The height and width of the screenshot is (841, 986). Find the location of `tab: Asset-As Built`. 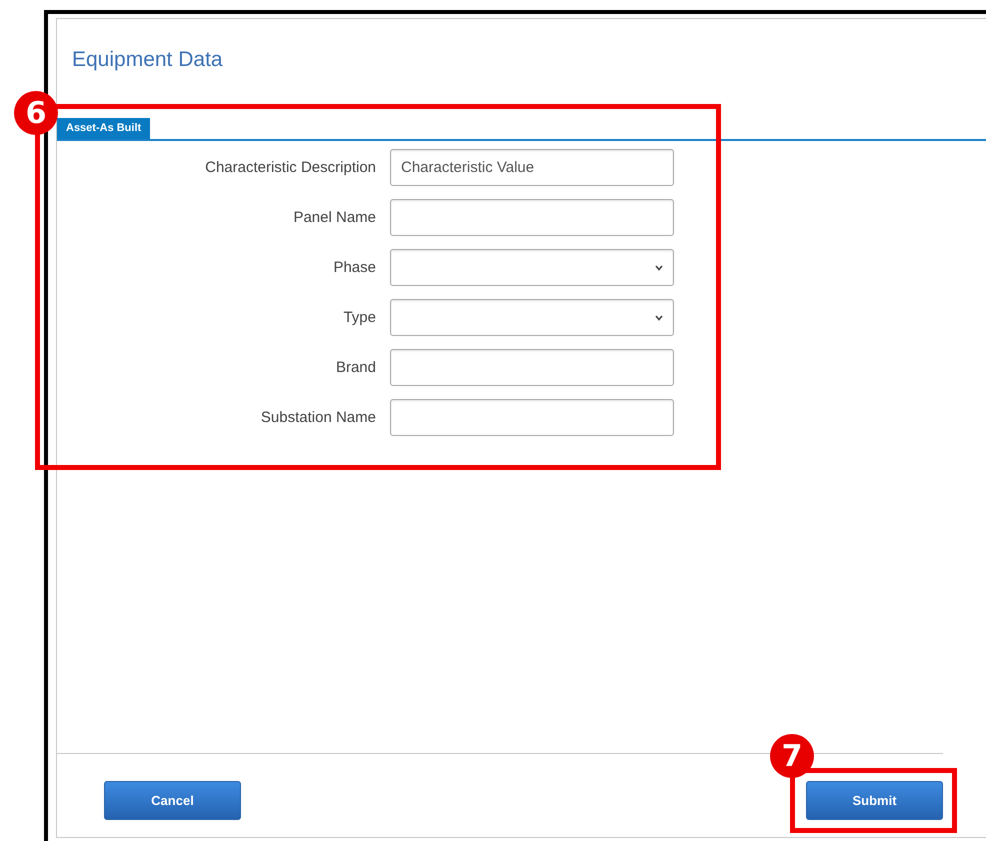

tab: Asset-As Built is located at coordinates (103, 128).